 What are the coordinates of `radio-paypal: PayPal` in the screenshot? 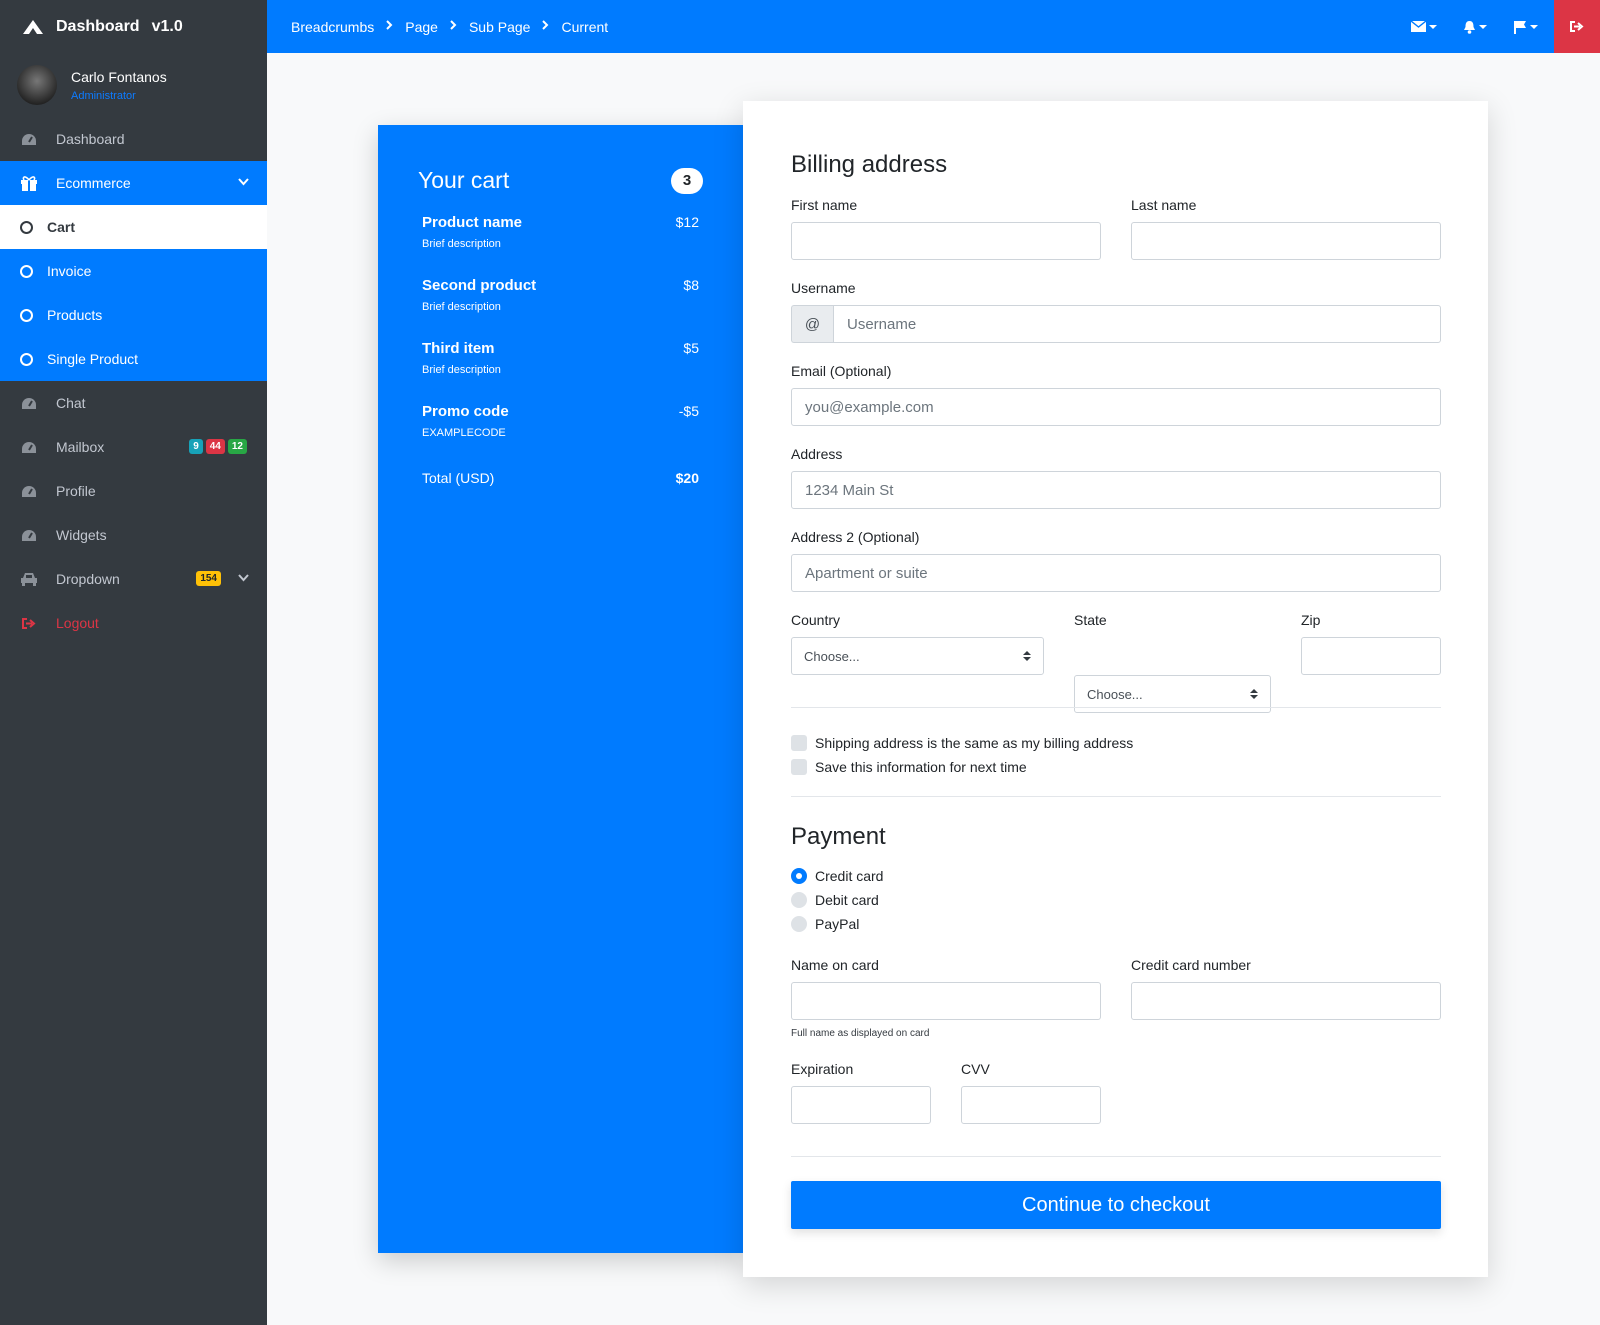 It's located at (825, 924).